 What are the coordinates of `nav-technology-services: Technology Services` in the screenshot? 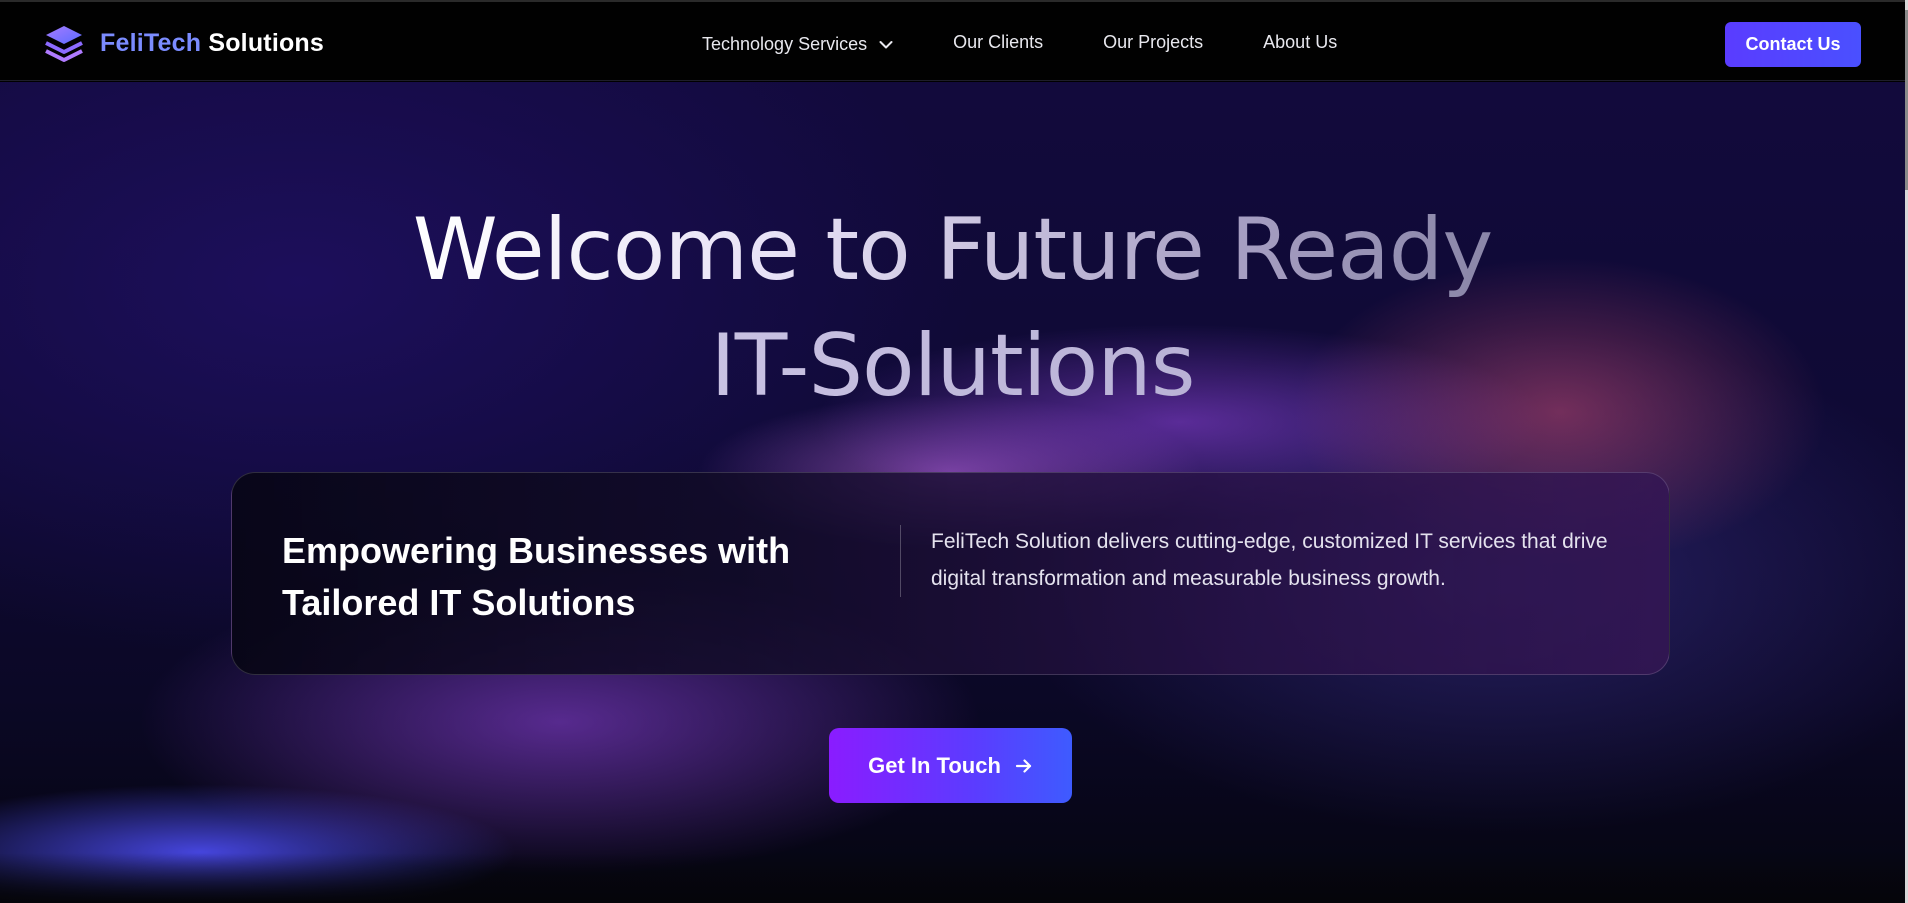 It's located at (797, 44).